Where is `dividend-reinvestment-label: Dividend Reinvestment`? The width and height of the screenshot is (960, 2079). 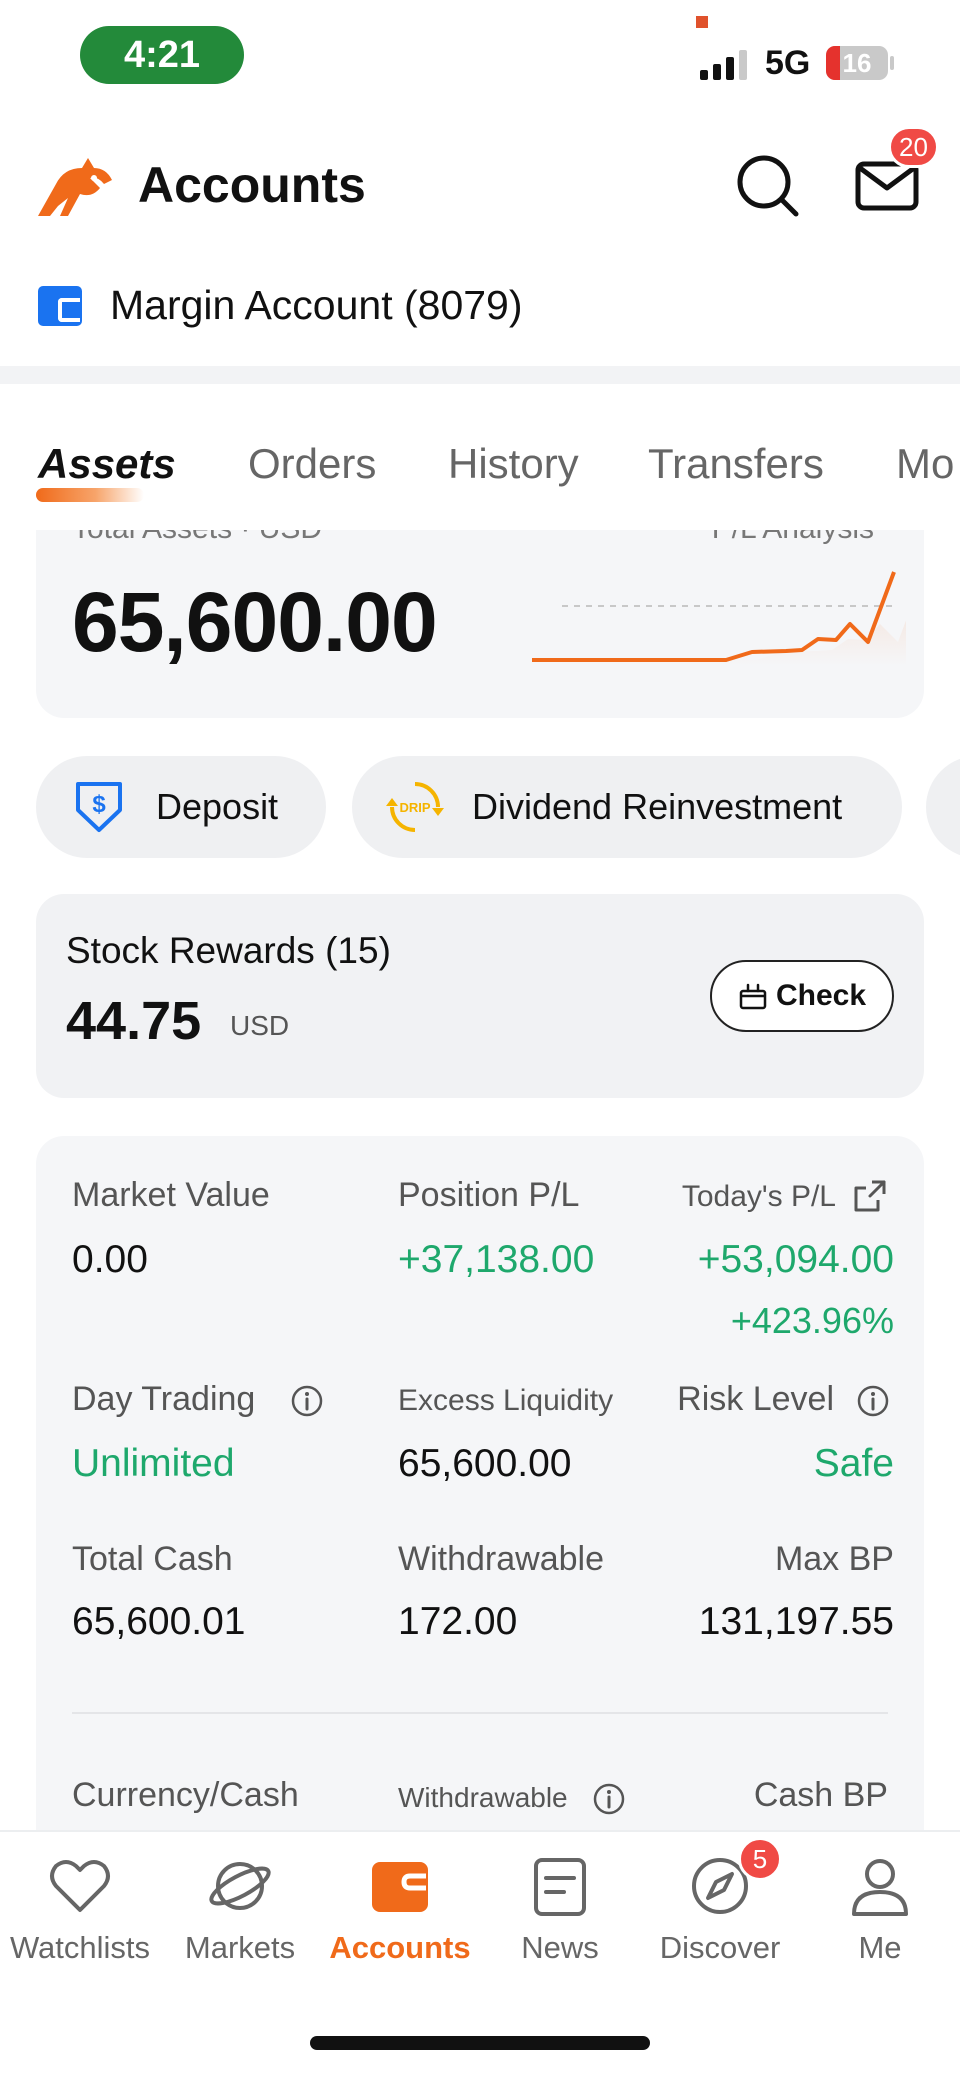 dividend-reinvestment-label: Dividend Reinvestment is located at coordinates (657, 806).